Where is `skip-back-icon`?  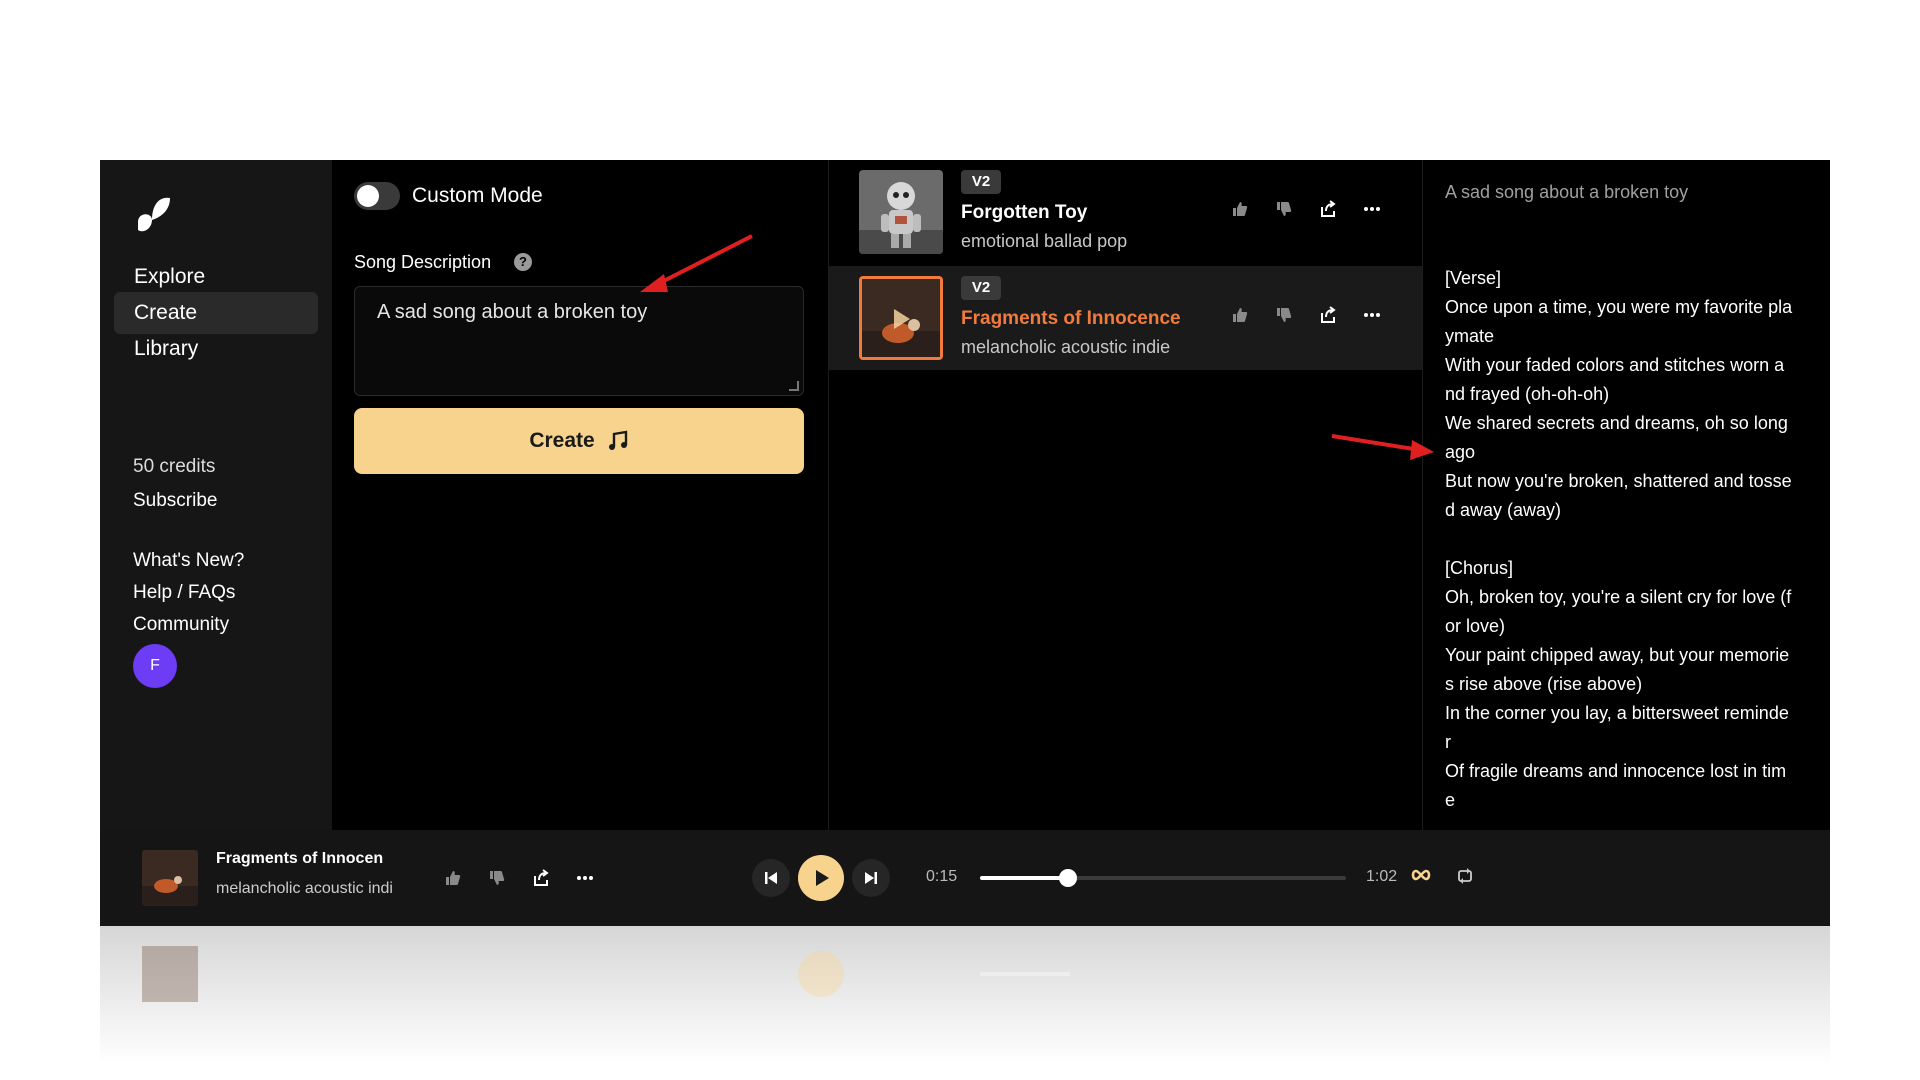
skip-back-icon is located at coordinates (771, 878).